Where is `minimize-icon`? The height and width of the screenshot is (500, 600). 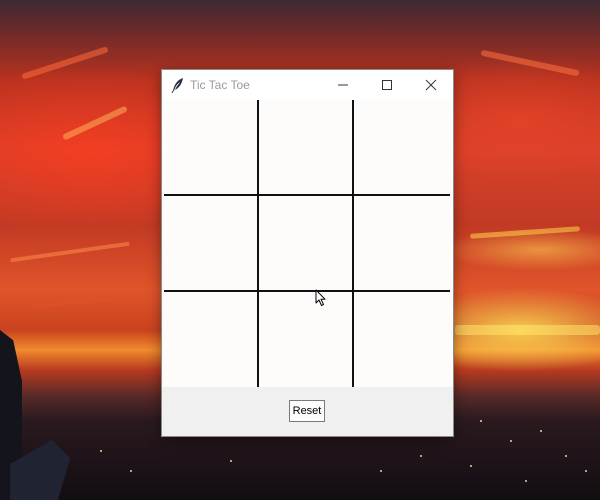 minimize-icon is located at coordinates (343, 85).